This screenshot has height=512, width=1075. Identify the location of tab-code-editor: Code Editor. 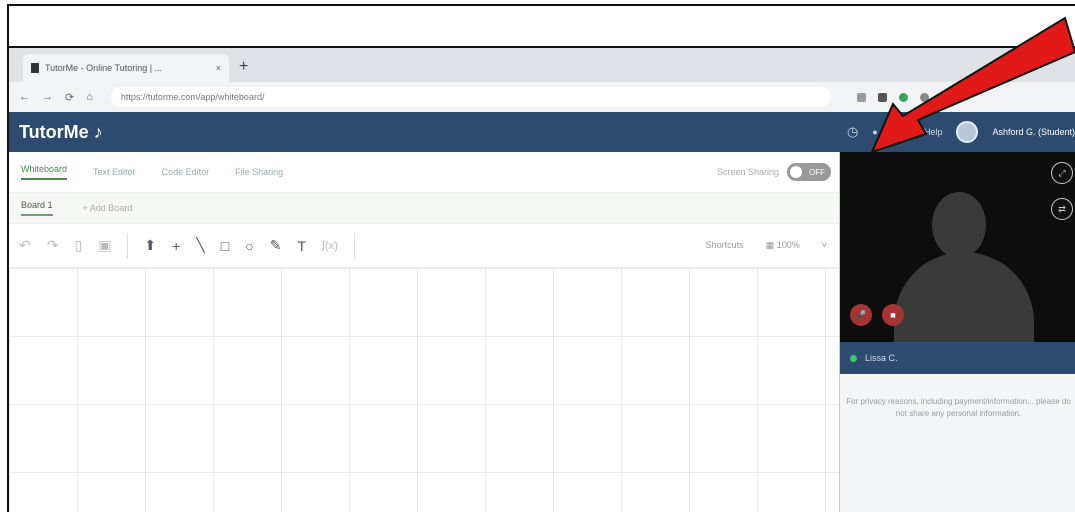
(186, 172).